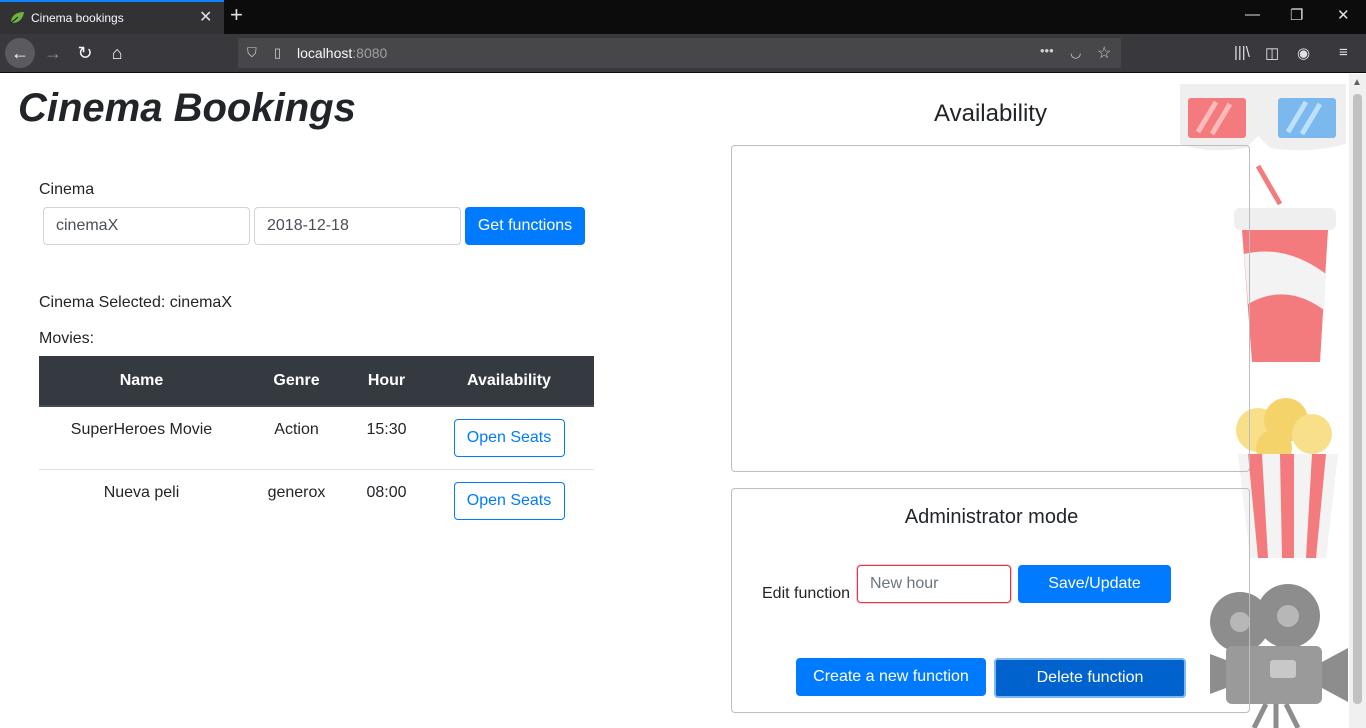  Describe the element at coordinates (1287, 478) in the screenshot. I see `popcorn-icon` at that location.